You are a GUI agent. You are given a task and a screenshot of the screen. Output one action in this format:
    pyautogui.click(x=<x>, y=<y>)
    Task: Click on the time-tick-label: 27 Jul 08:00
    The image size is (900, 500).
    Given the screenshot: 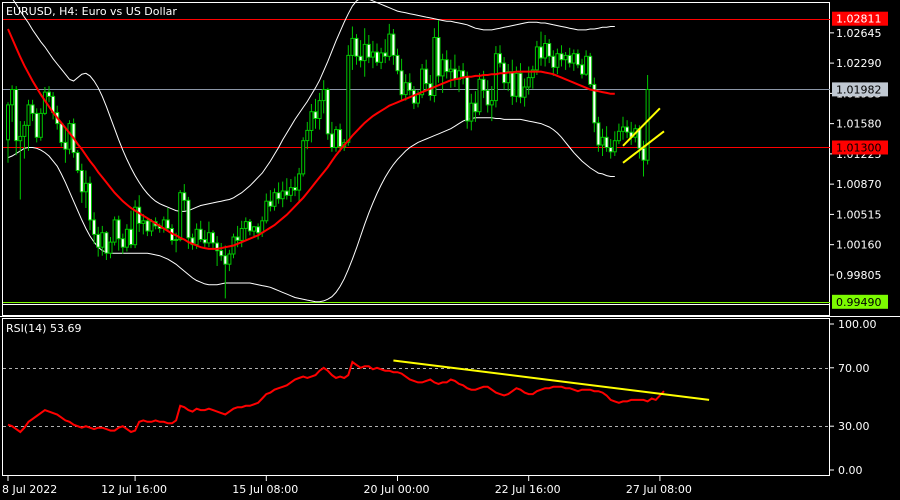 What is the action you would take?
    pyautogui.click(x=659, y=489)
    